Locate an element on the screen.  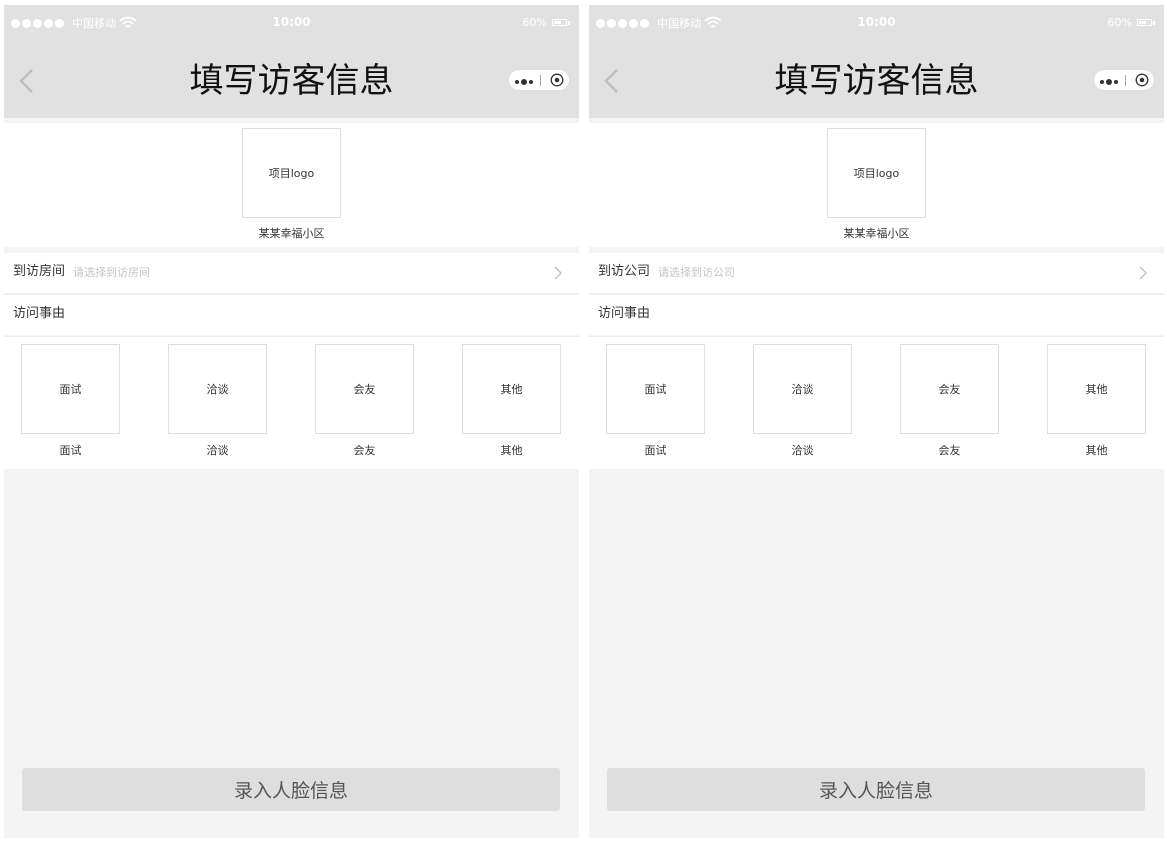
visit-room-label: 到访房间 is located at coordinates (39, 271).